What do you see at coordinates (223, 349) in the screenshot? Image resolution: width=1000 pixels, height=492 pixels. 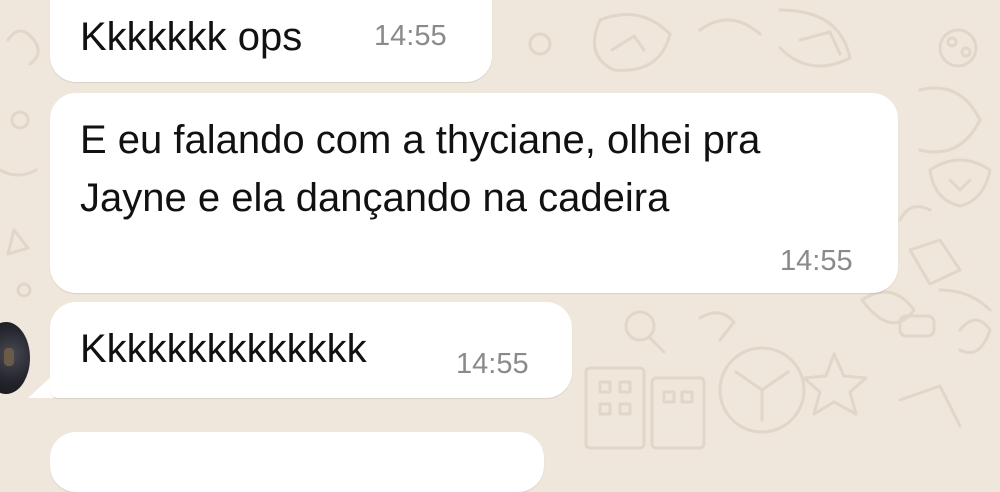 I see `message-text: Kkkkkkkkkkkkkk` at bounding box center [223, 349].